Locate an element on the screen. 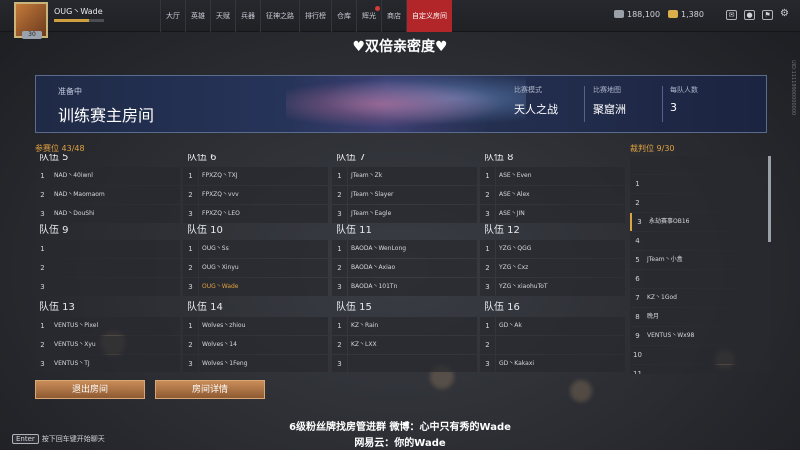  team-slot: 3 ASE丶JIN is located at coordinates (552, 214).